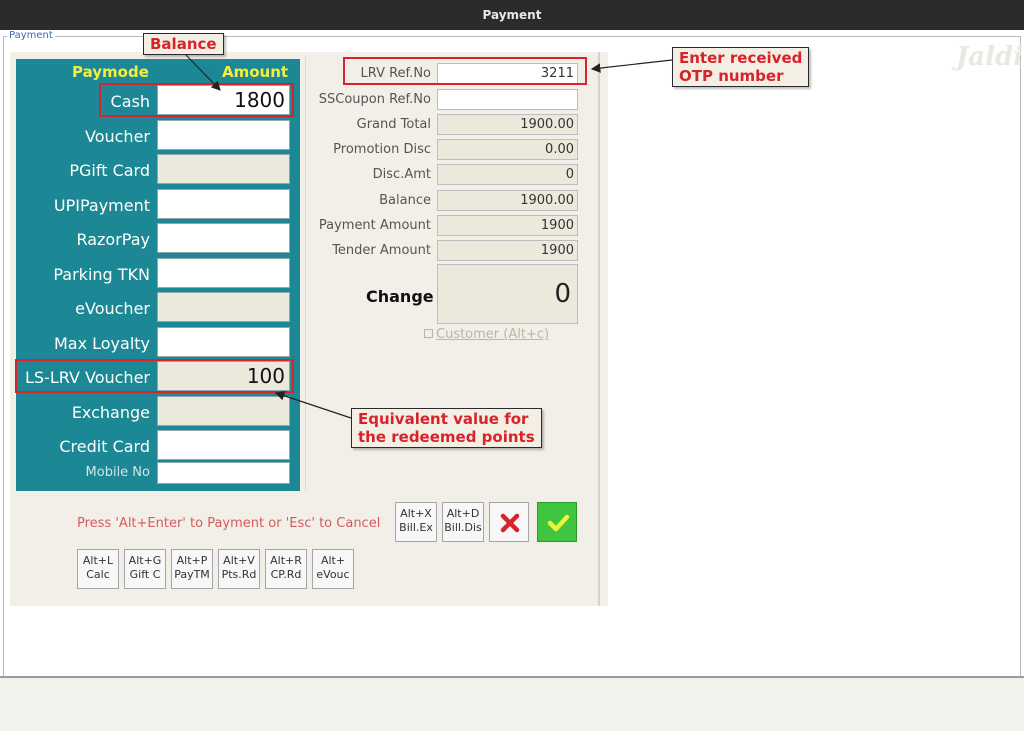  I want to click on paymode-label-parking-tkn: Parking TKN, so click(101, 274).